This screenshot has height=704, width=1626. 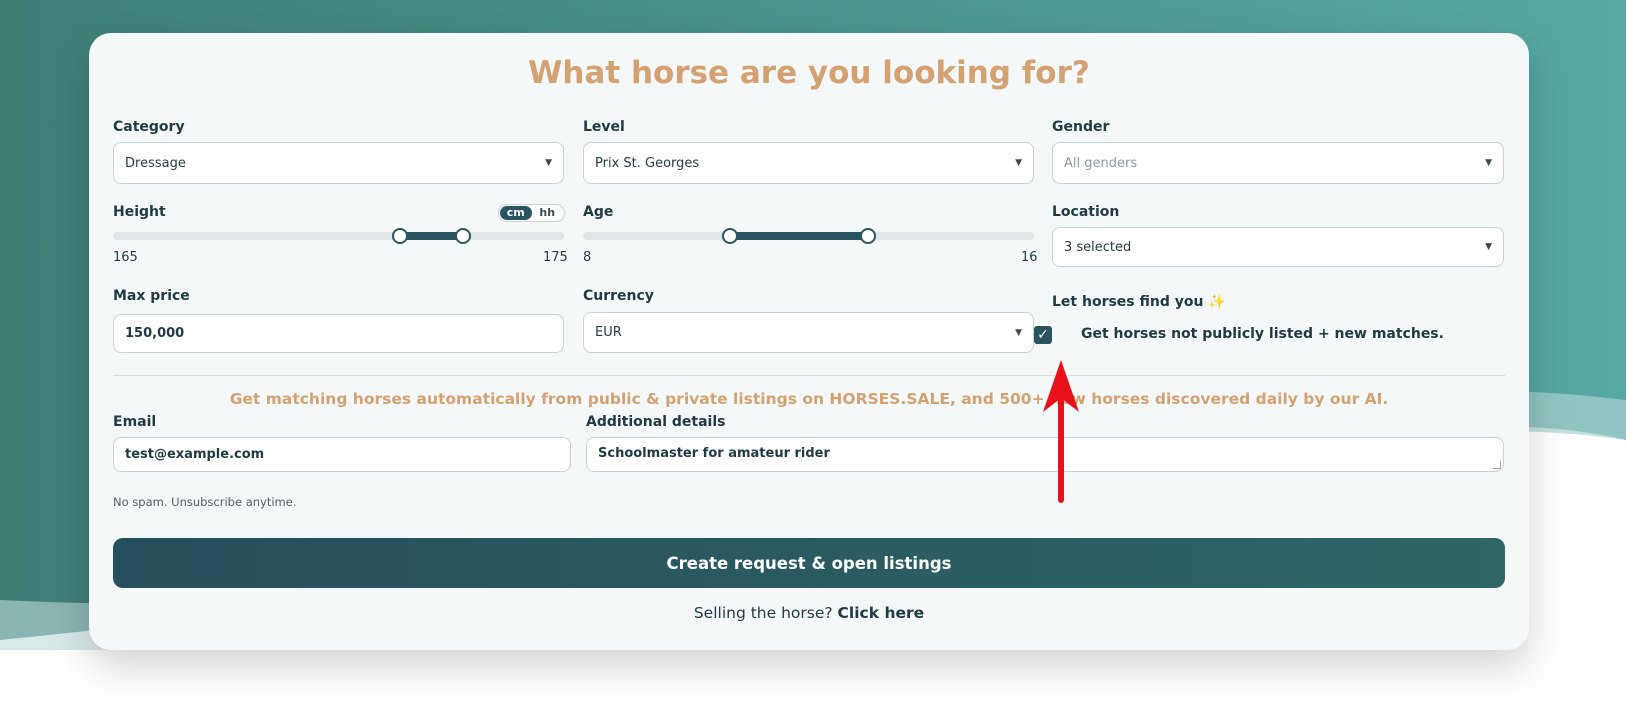 What do you see at coordinates (868, 236) in the screenshot?
I see `age-max-handle` at bounding box center [868, 236].